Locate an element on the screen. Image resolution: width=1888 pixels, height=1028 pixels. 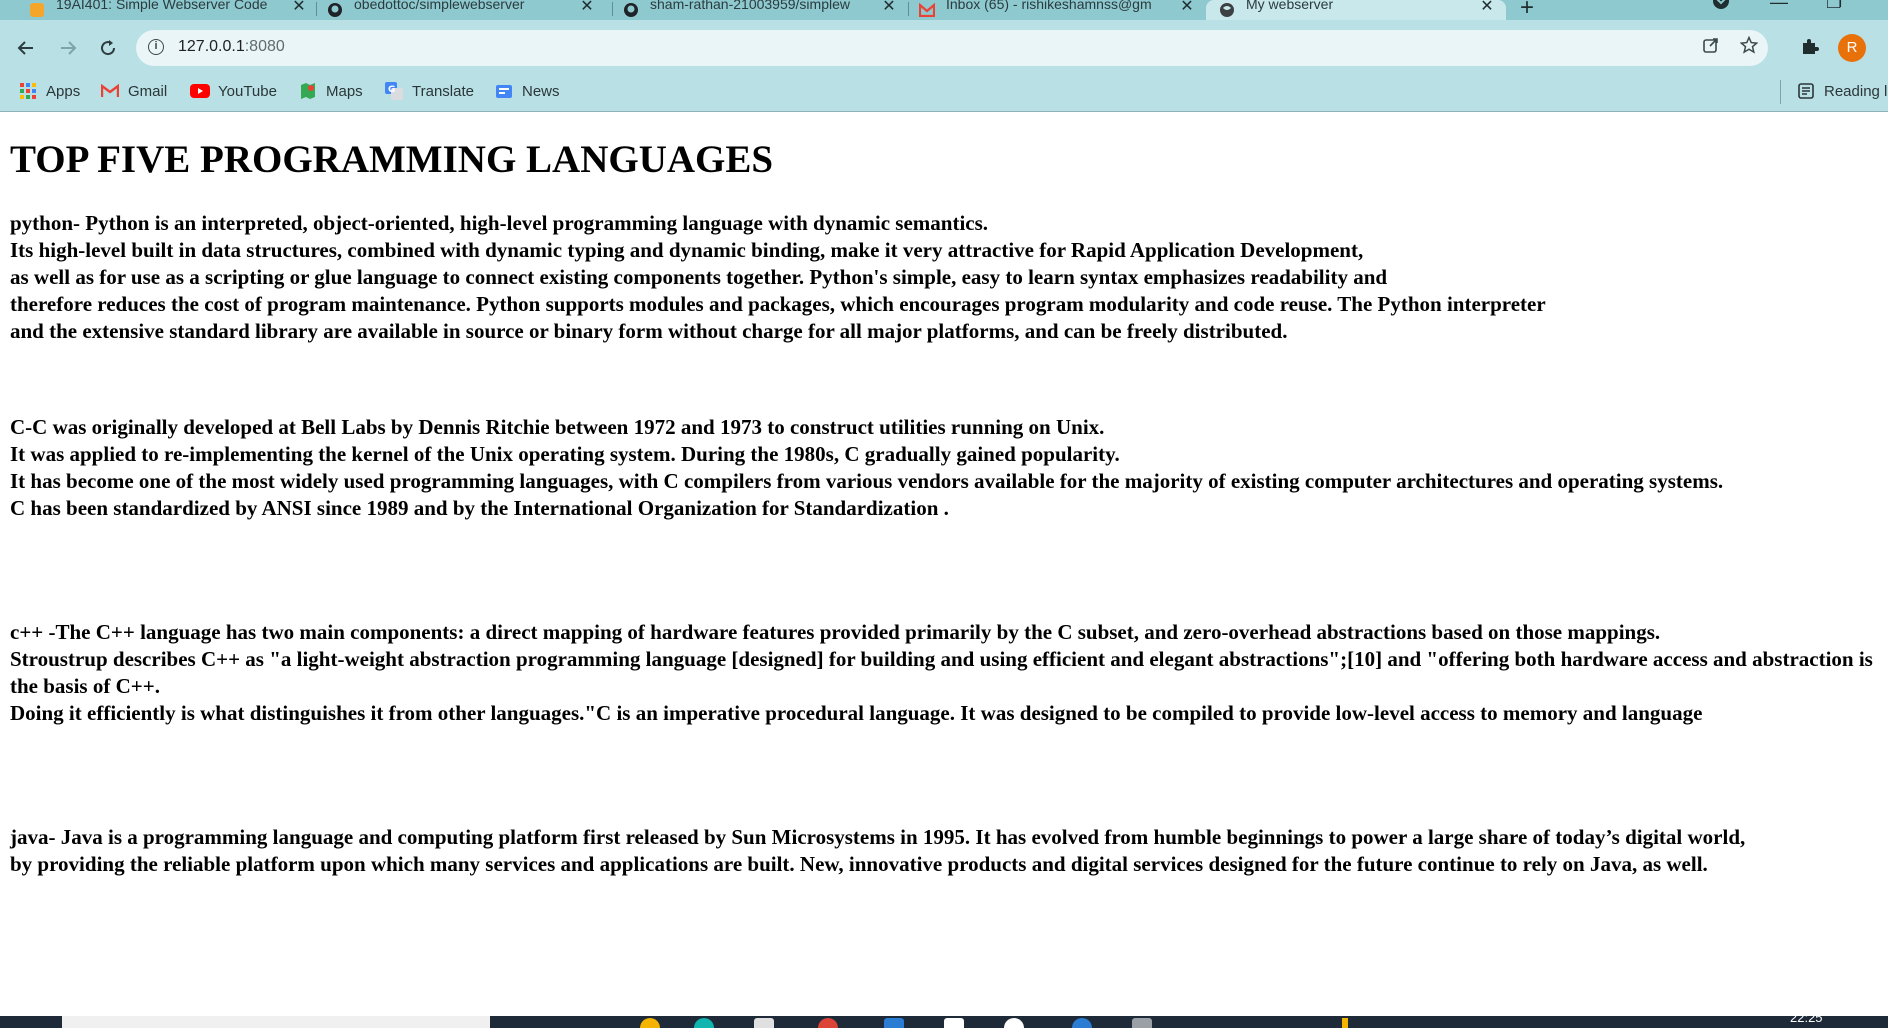
bookmark-gmail: Gmail is located at coordinates (133, 91).